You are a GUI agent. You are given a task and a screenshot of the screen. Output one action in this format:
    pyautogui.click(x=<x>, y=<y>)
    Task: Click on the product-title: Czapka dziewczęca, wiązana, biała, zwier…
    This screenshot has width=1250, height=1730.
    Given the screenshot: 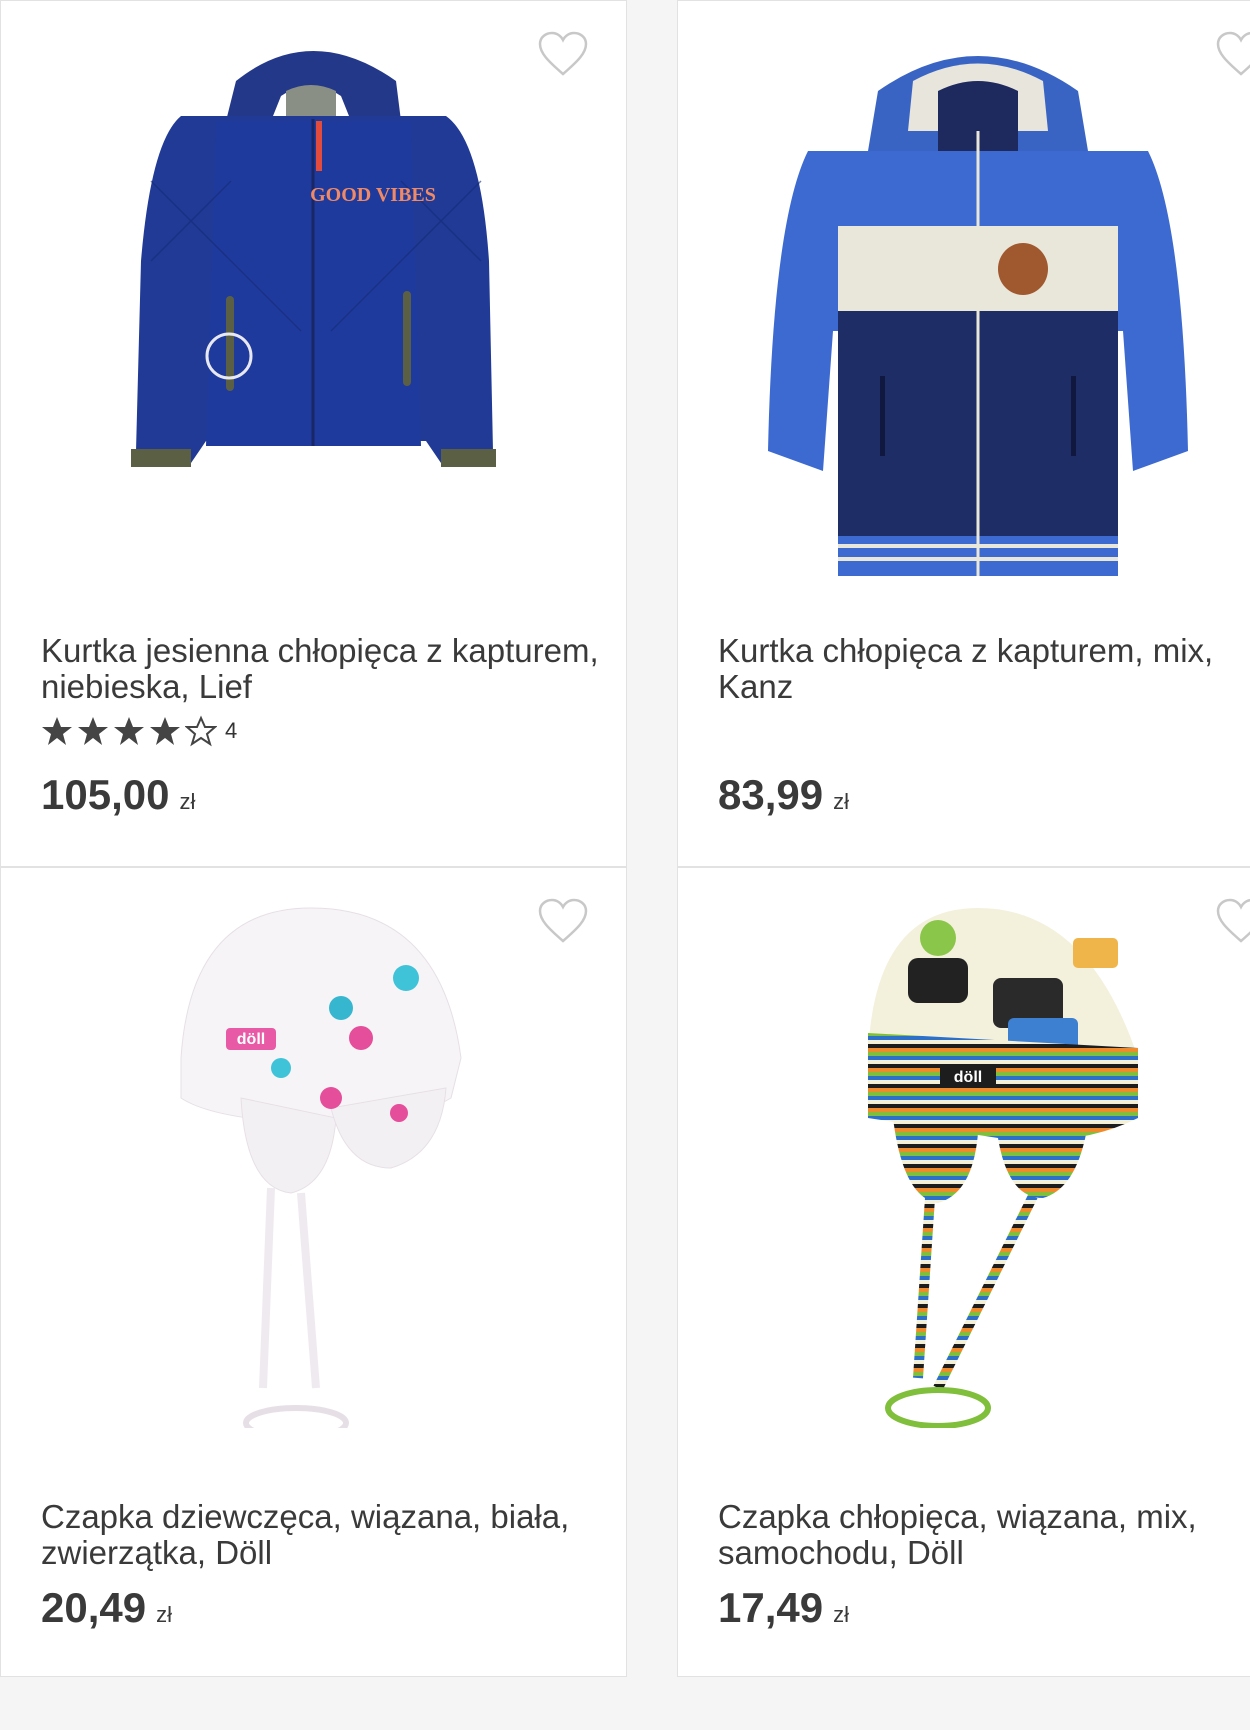 What is the action you would take?
    pyautogui.click(x=323, y=1535)
    